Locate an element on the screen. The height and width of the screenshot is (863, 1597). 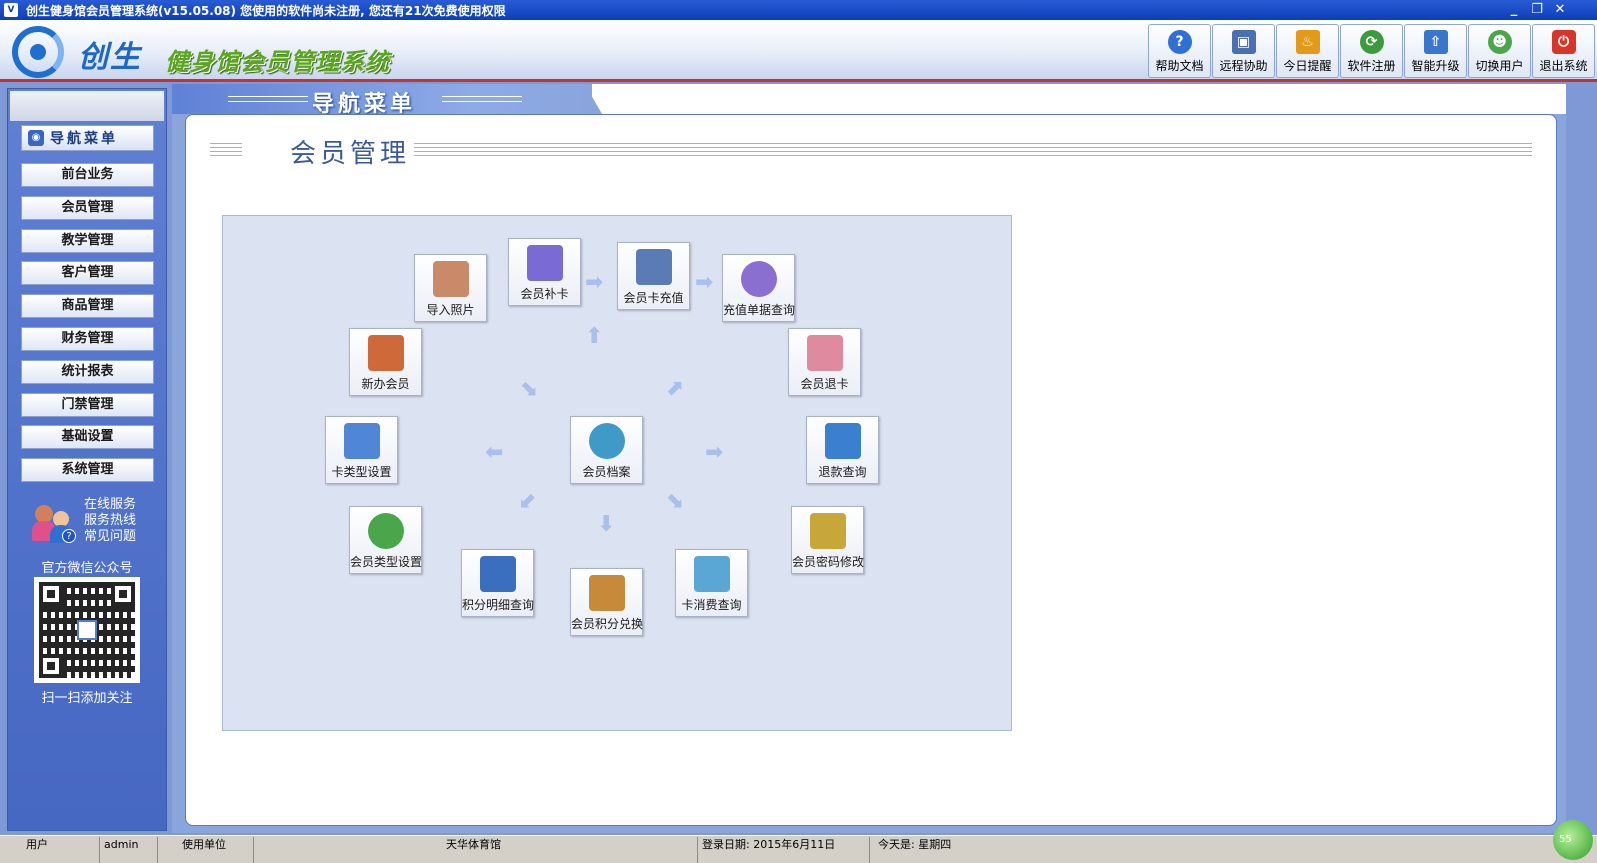
recharge-receipt-query-button: 充值单据查询 is located at coordinates (758, 288).